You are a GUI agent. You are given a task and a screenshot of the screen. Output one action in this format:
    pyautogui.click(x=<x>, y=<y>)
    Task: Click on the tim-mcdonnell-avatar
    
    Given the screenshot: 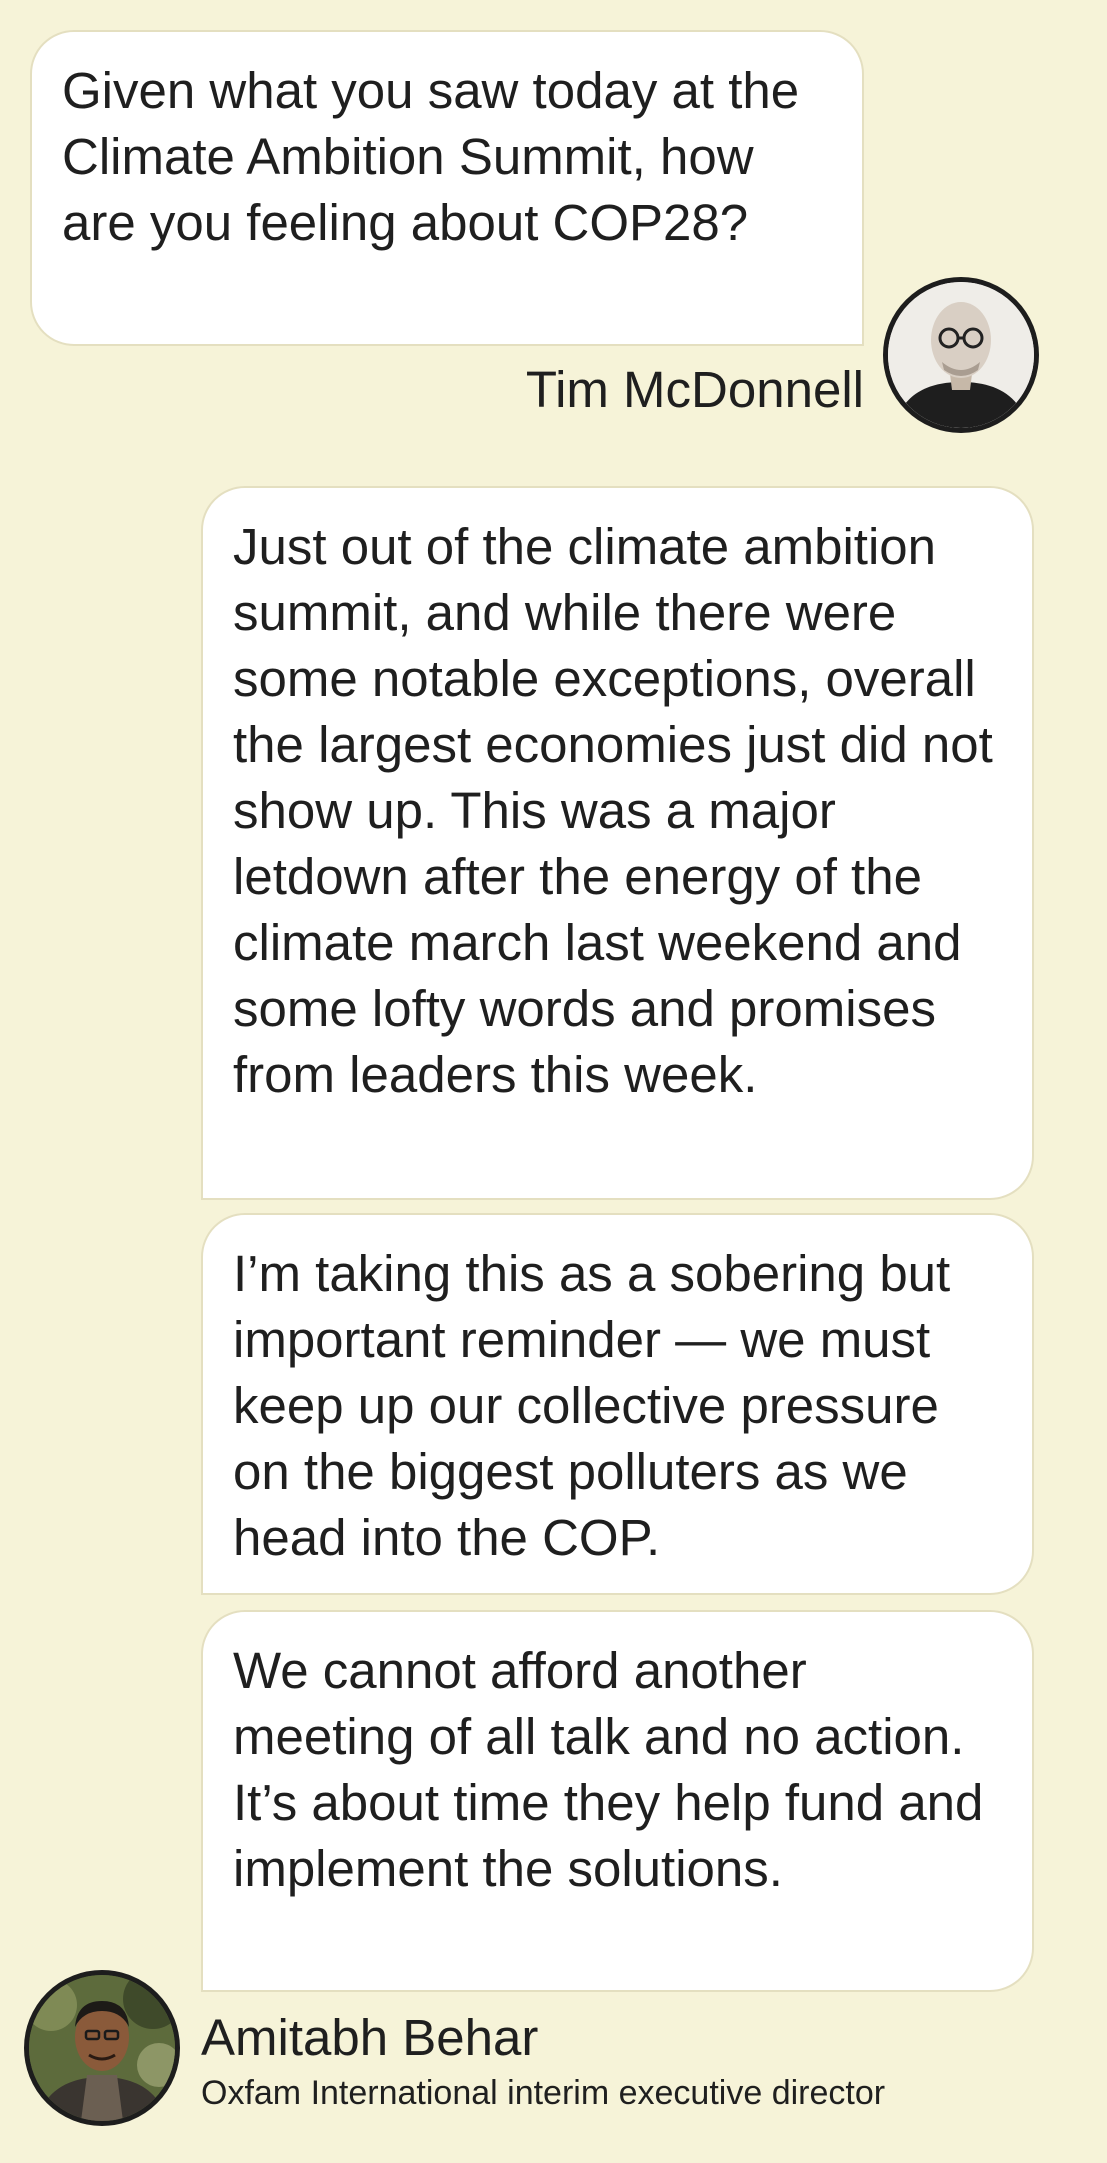 What is the action you would take?
    pyautogui.click(x=961, y=355)
    